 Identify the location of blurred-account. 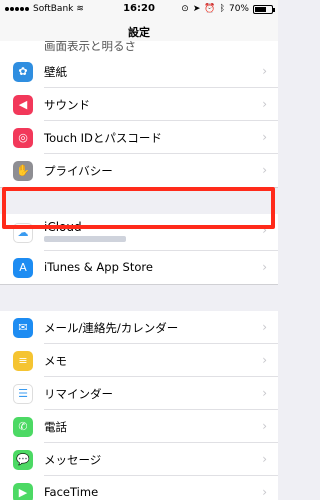
(85, 239).